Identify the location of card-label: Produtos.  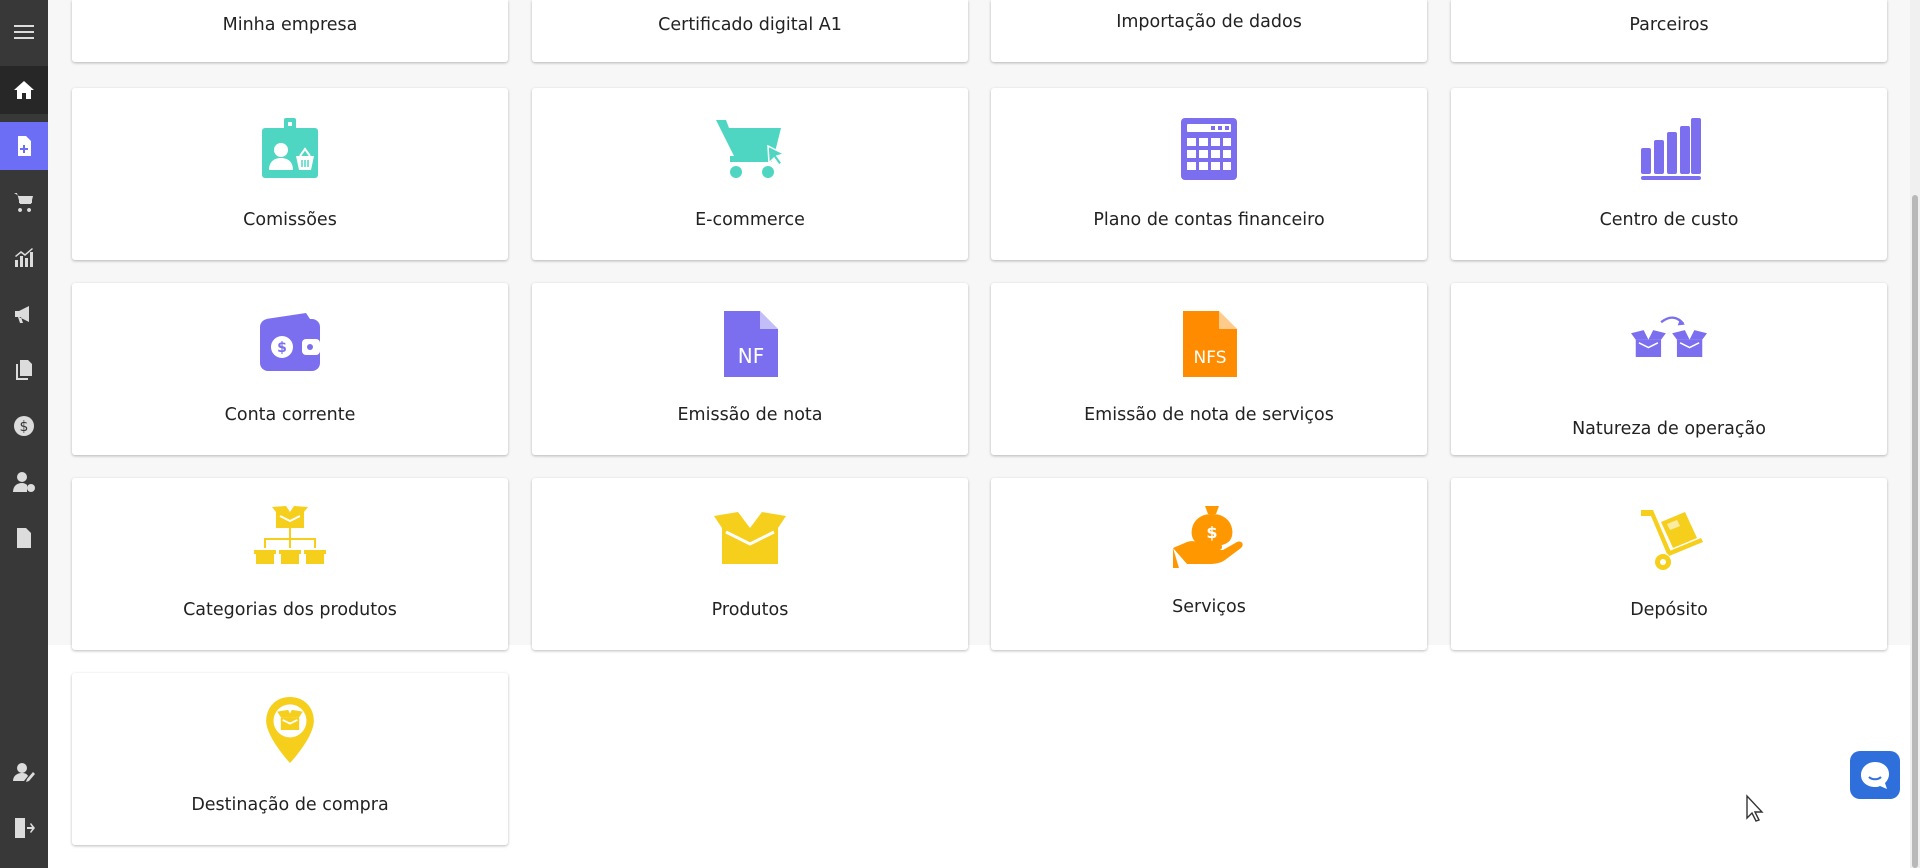
(750, 610).